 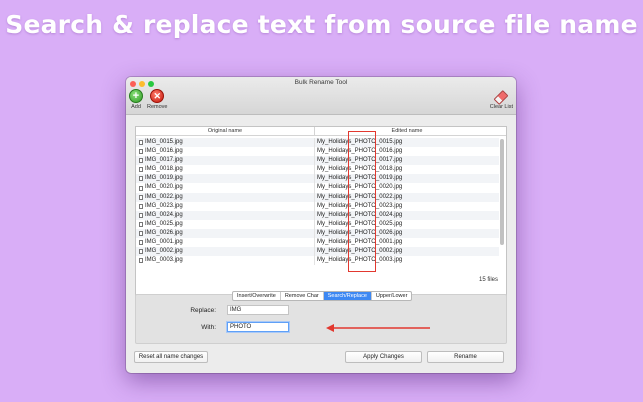 I want to click on original-name-cell: IMG_0003.jpg, so click(x=225, y=261).